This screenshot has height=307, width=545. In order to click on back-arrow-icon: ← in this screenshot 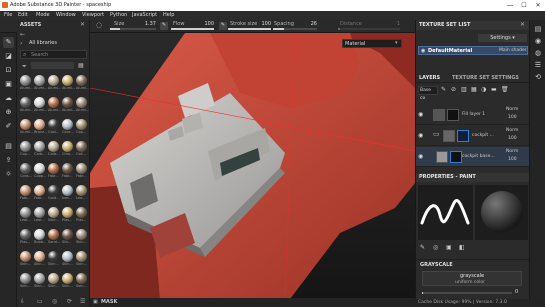, I will do `click(22, 34)`.